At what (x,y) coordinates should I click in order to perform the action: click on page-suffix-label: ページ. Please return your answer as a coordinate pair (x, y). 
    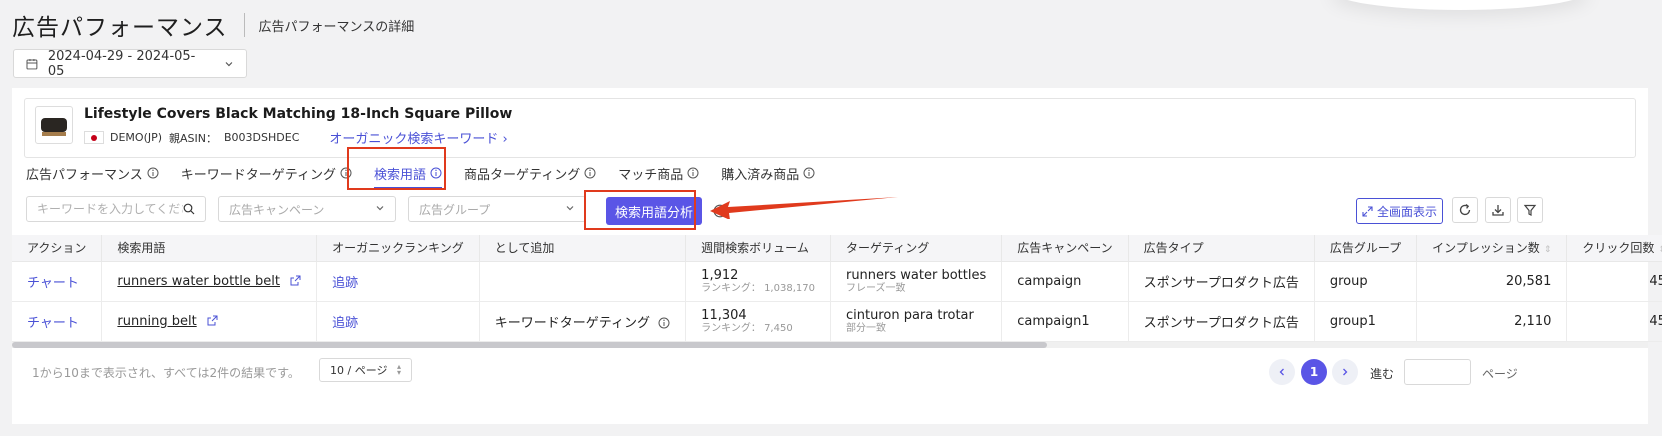
    Looking at the image, I should click on (1500, 374).